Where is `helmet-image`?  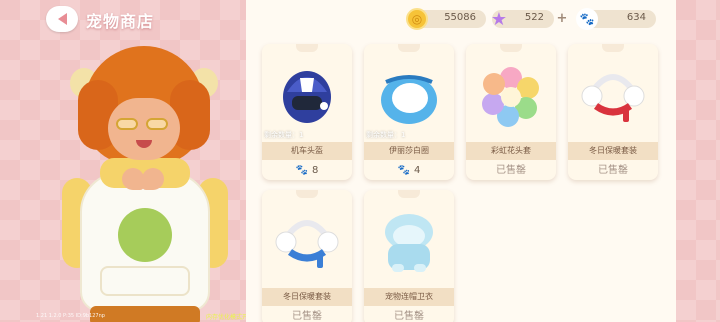
helmet-image is located at coordinates (307, 97).